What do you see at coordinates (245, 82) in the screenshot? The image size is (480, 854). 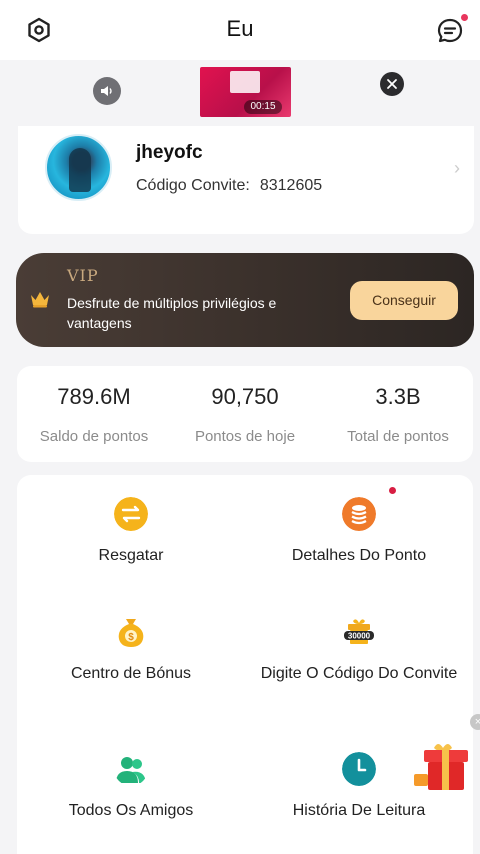 I see `ad-thumbnail` at bounding box center [245, 82].